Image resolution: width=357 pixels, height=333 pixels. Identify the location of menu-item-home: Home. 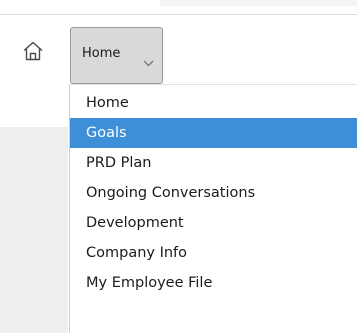
(213, 103).